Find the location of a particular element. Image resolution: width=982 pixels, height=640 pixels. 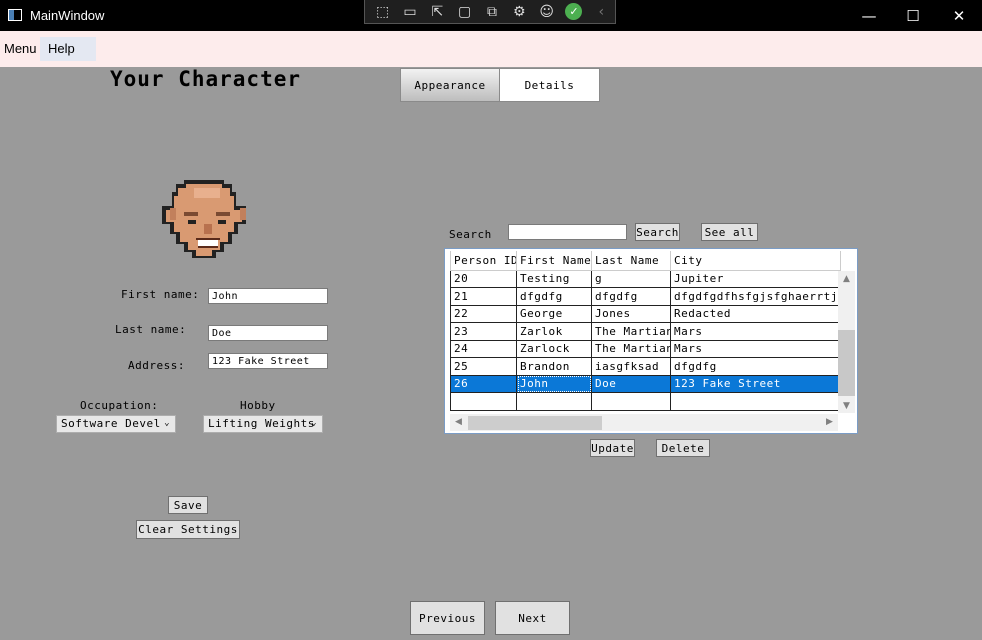

accessibility-icon: ☺ is located at coordinates (546, 12).